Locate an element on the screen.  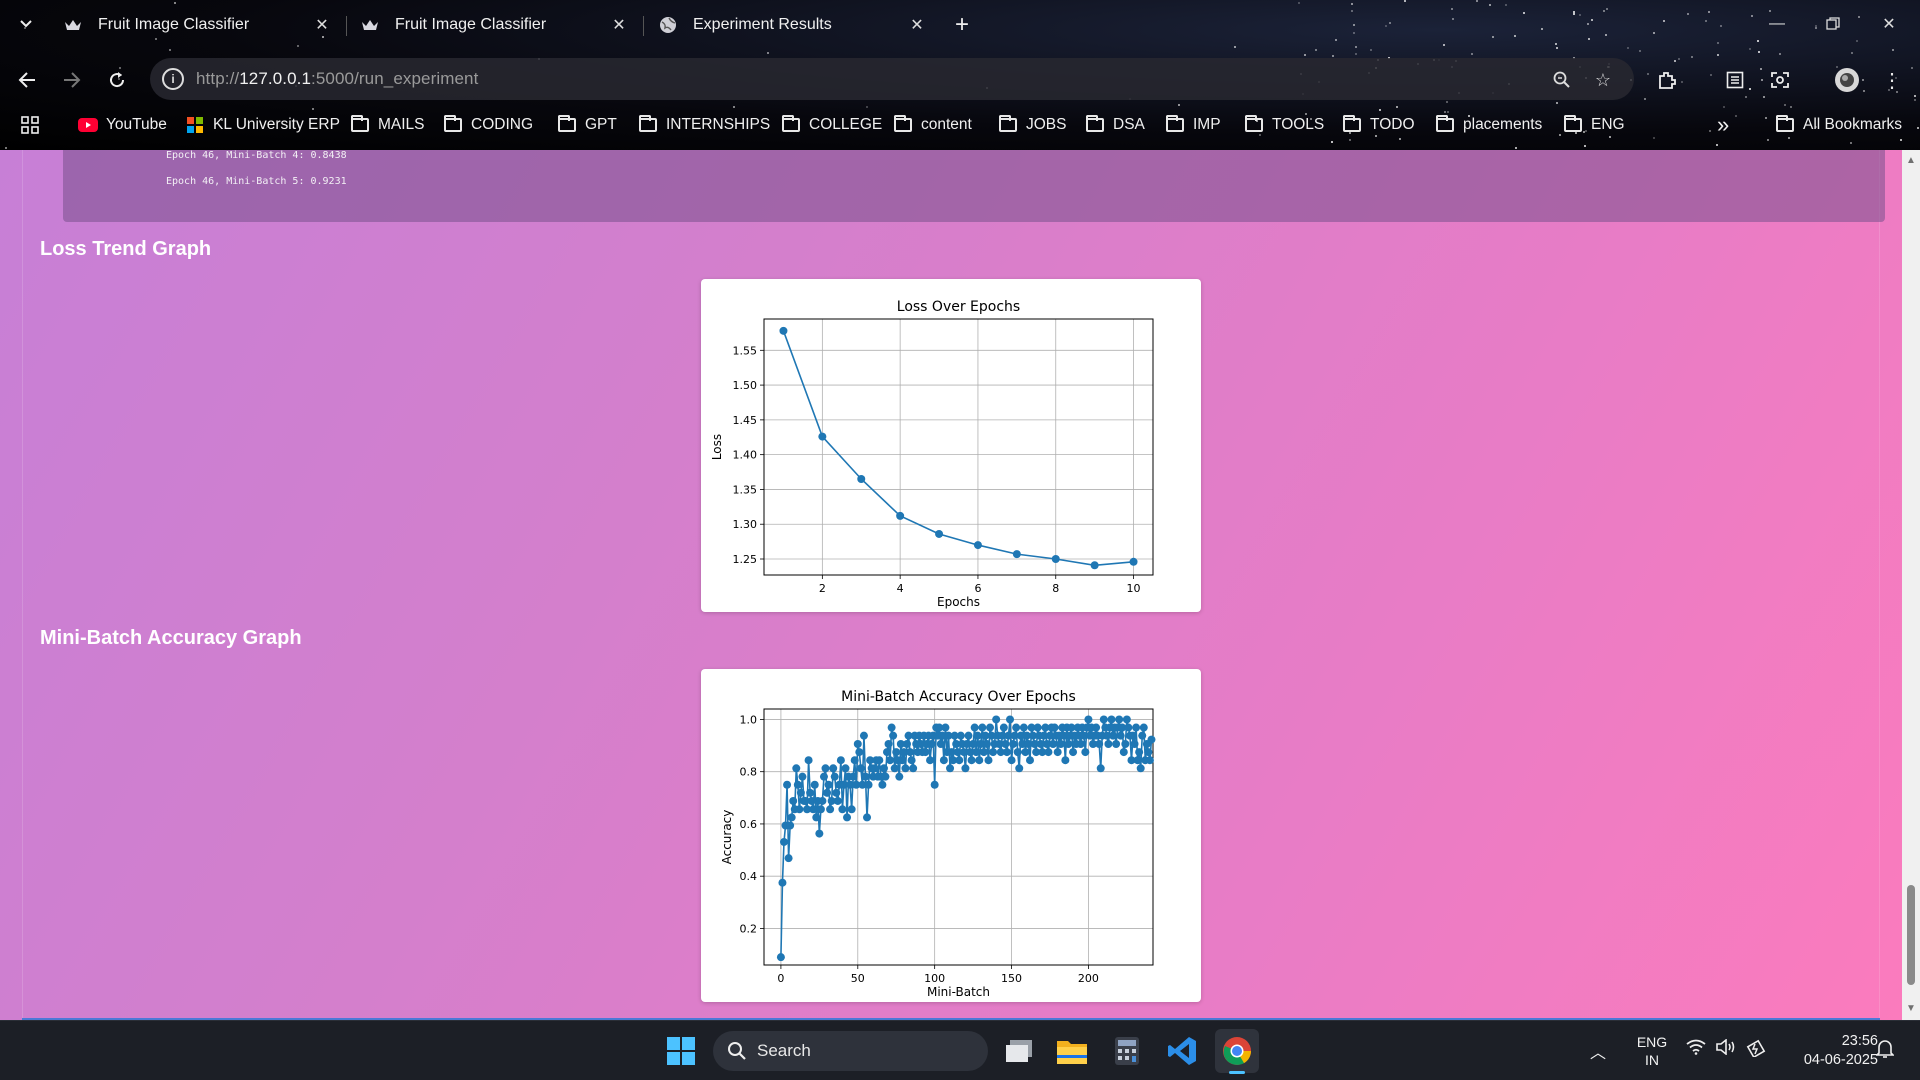
scroll-up-arrow-icon: ▲ is located at coordinates (1911, 161).